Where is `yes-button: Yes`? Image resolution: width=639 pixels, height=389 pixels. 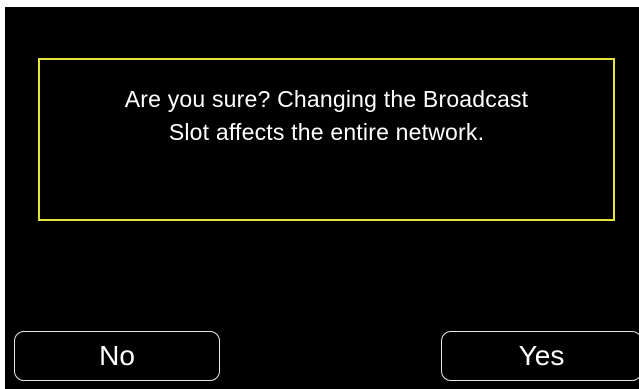 yes-button: Yes is located at coordinates (540, 356).